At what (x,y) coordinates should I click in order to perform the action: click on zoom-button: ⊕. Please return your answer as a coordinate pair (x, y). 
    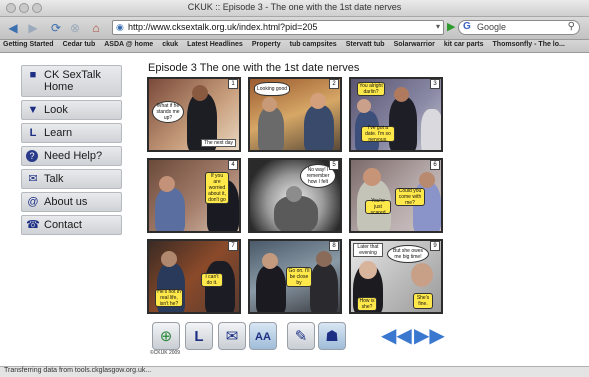
    Looking at the image, I should click on (166, 336).